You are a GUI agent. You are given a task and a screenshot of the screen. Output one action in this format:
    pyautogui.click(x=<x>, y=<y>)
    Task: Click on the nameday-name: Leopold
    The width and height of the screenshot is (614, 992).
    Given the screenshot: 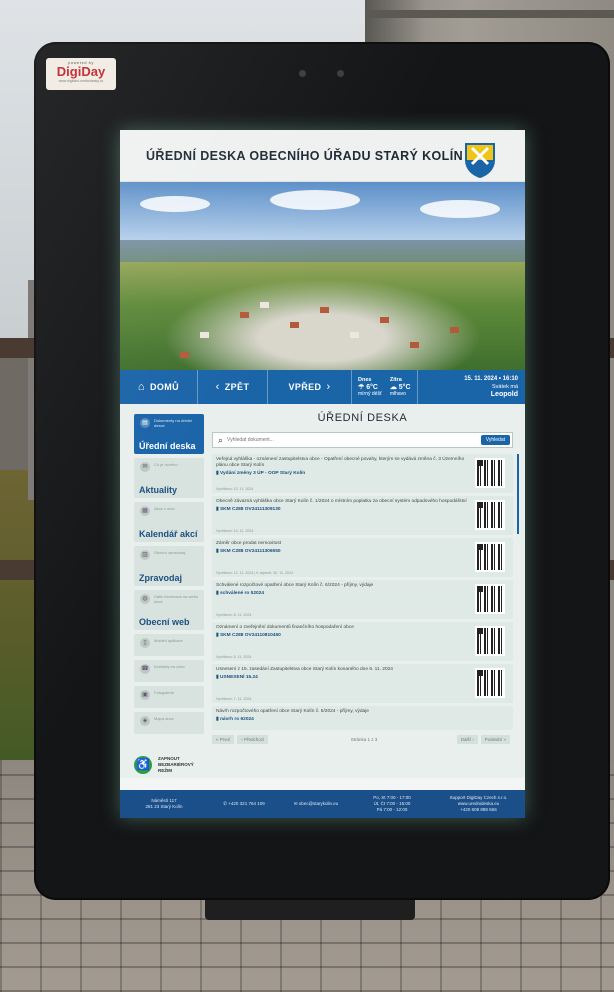 What is the action you would take?
    pyautogui.click(x=504, y=394)
    